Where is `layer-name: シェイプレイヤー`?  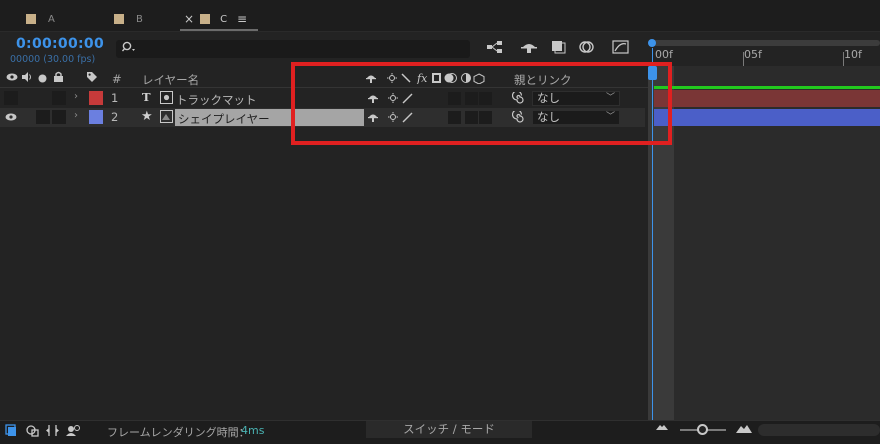
layer-name: シェイプレイヤー is located at coordinates (224, 119).